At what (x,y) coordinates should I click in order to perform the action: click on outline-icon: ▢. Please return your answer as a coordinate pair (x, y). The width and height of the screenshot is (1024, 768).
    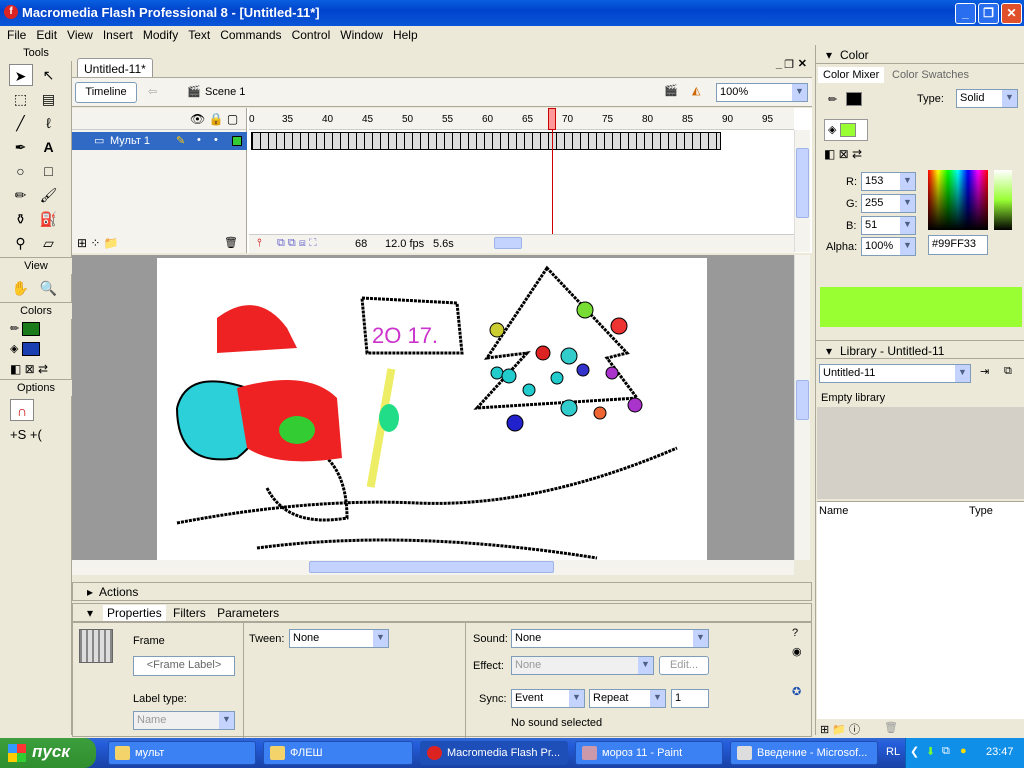
    Looking at the image, I should click on (232, 119).